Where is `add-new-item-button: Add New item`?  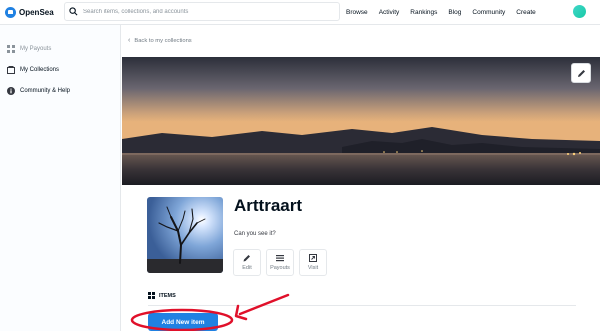 add-new-item-button: Add New item is located at coordinates (183, 322).